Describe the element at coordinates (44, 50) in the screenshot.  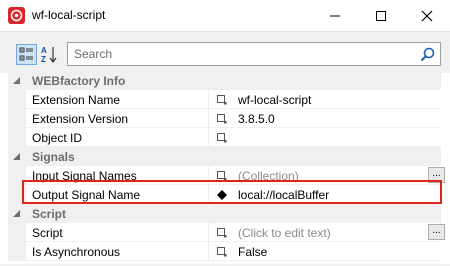
I see `svg-text: A` at that location.